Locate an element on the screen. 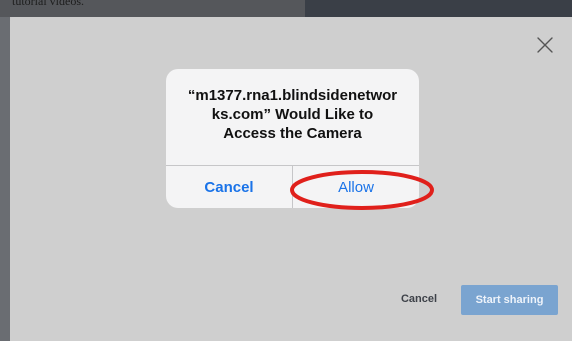  alert-title-line: ks.com” Would Like to is located at coordinates (292, 114).